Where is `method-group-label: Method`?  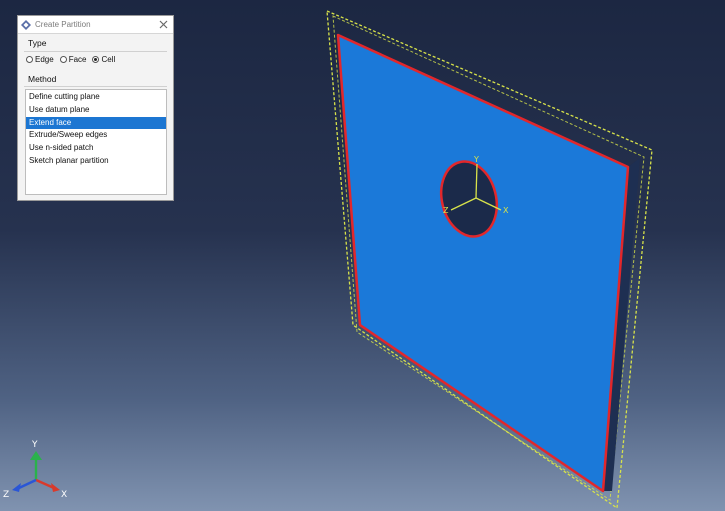
method-group-label: Method is located at coordinates (42, 79).